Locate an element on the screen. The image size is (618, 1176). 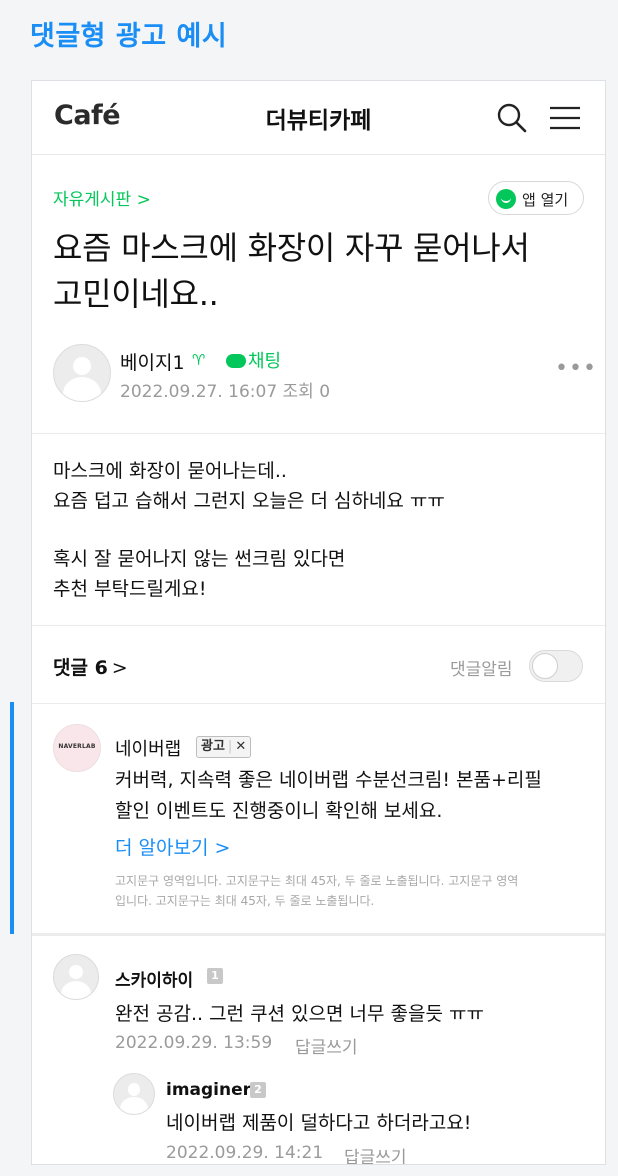
ad-badge: 광고 | ✕ is located at coordinates (224, 747).